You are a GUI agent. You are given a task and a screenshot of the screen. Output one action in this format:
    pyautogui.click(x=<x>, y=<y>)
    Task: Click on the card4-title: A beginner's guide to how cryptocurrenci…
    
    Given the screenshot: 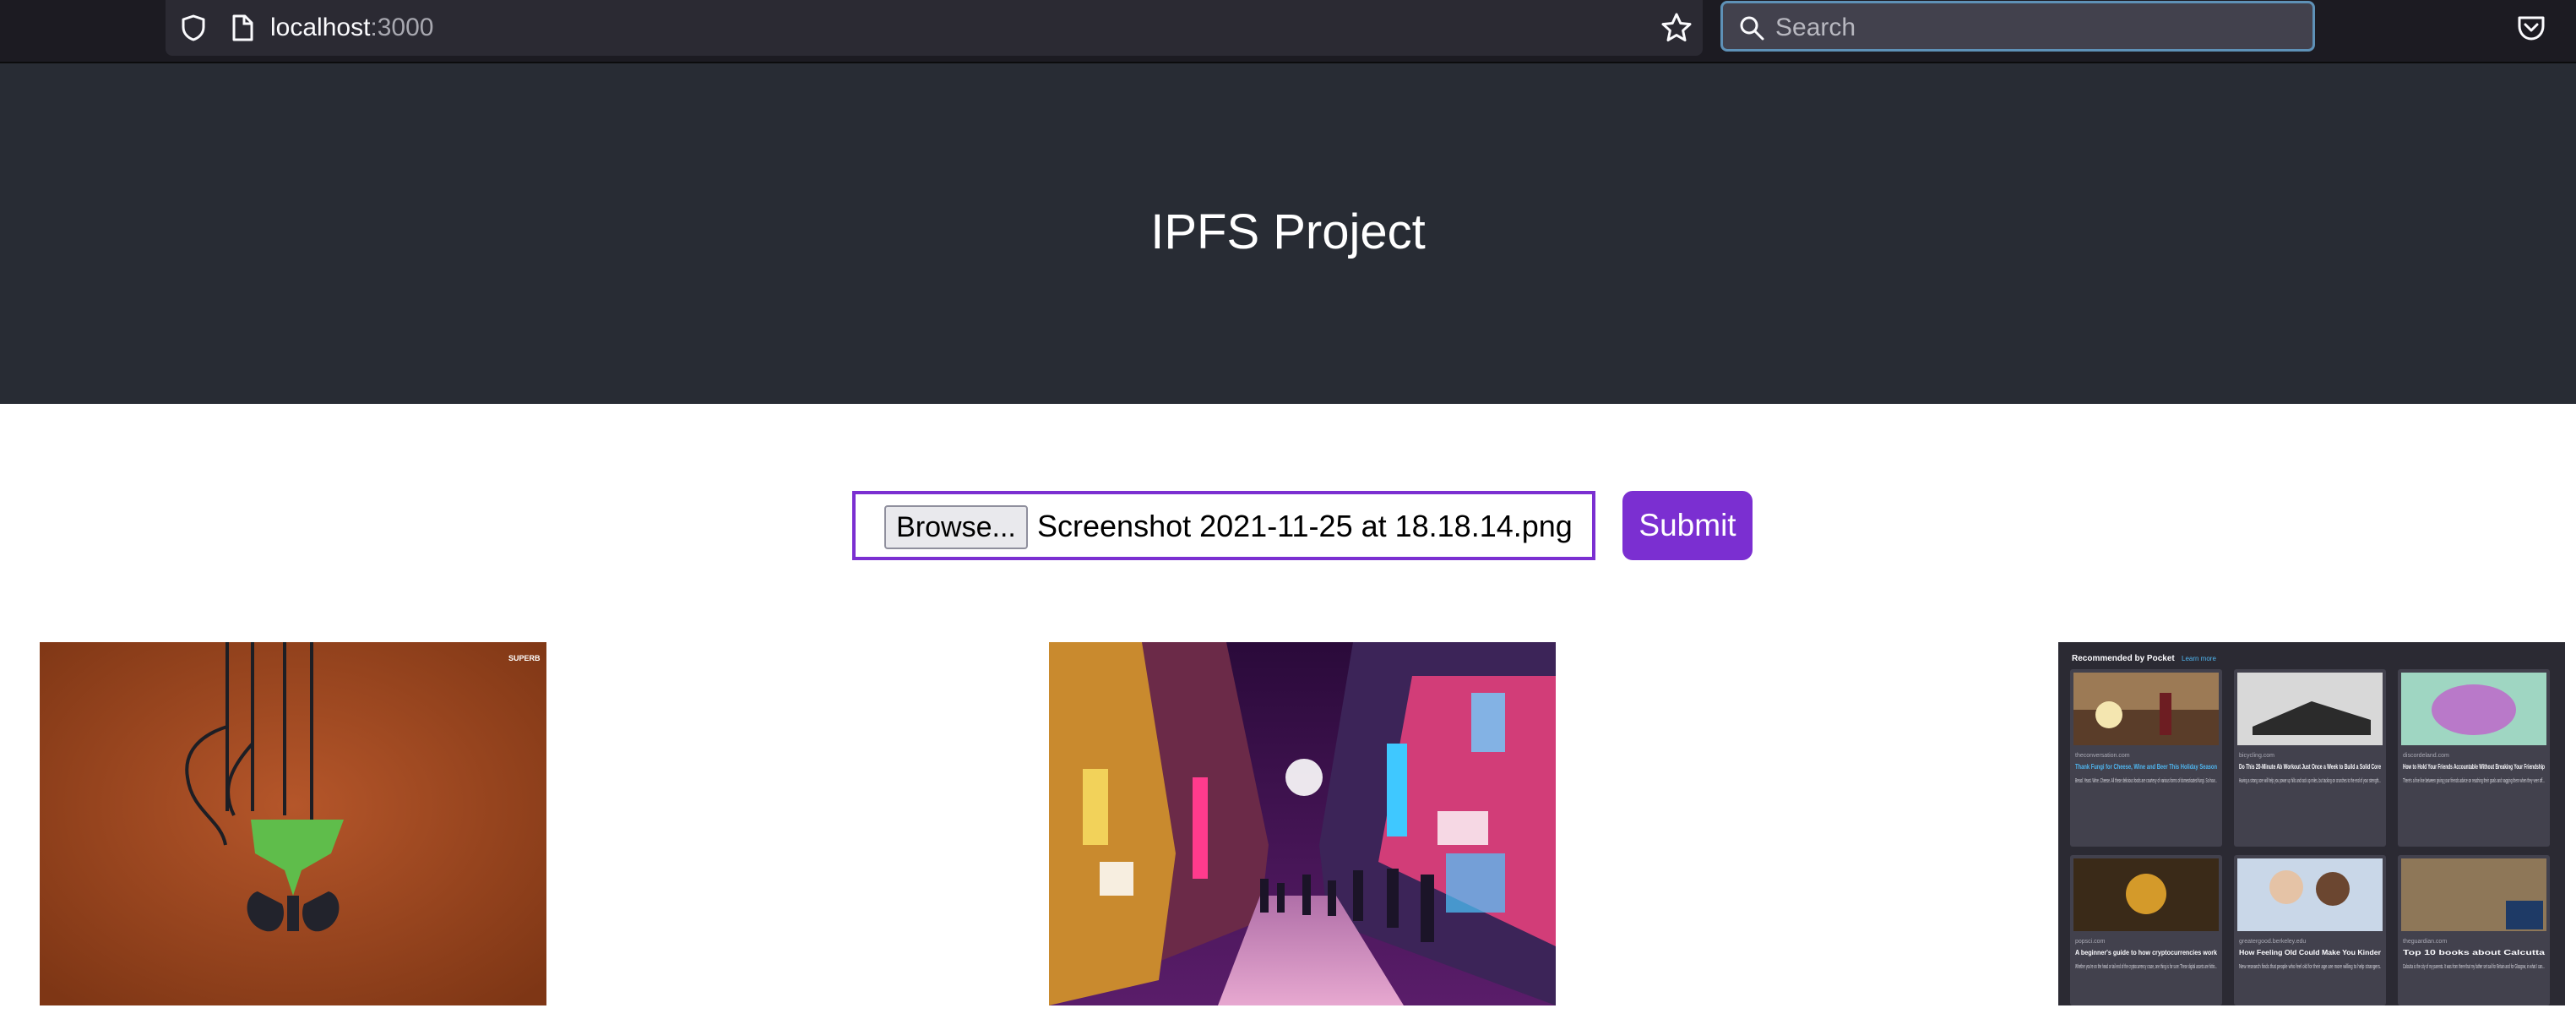 What is the action you would take?
    pyautogui.click(x=2146, y=952)
    